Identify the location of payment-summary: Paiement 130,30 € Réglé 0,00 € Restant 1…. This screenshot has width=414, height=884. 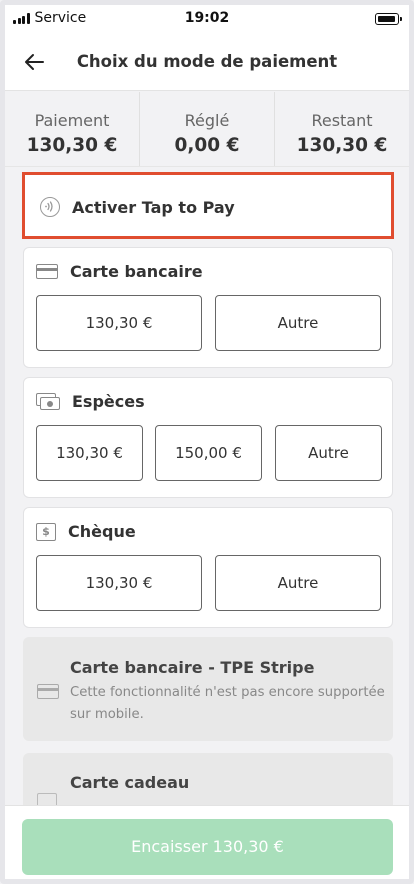
(207, 129).